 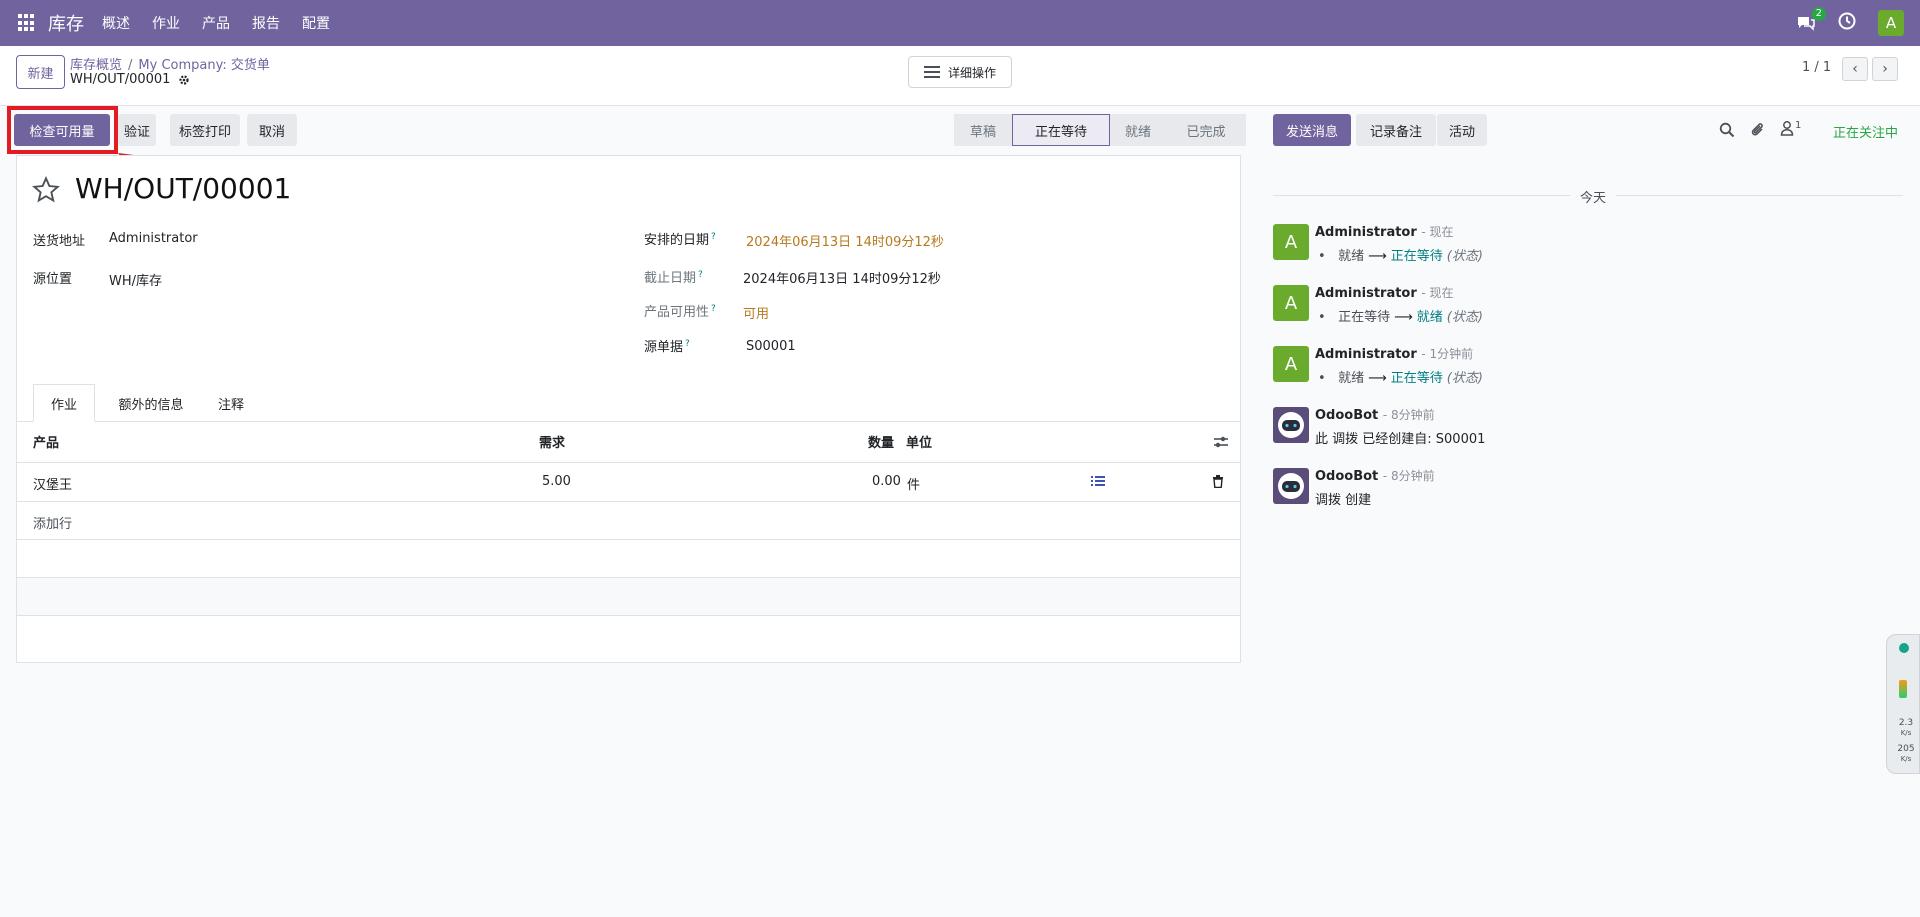 What do you see at coordinates (135, 279) in the screenshot?
I see `source-location-field: WH/库存` at bounding box center [135, 279].